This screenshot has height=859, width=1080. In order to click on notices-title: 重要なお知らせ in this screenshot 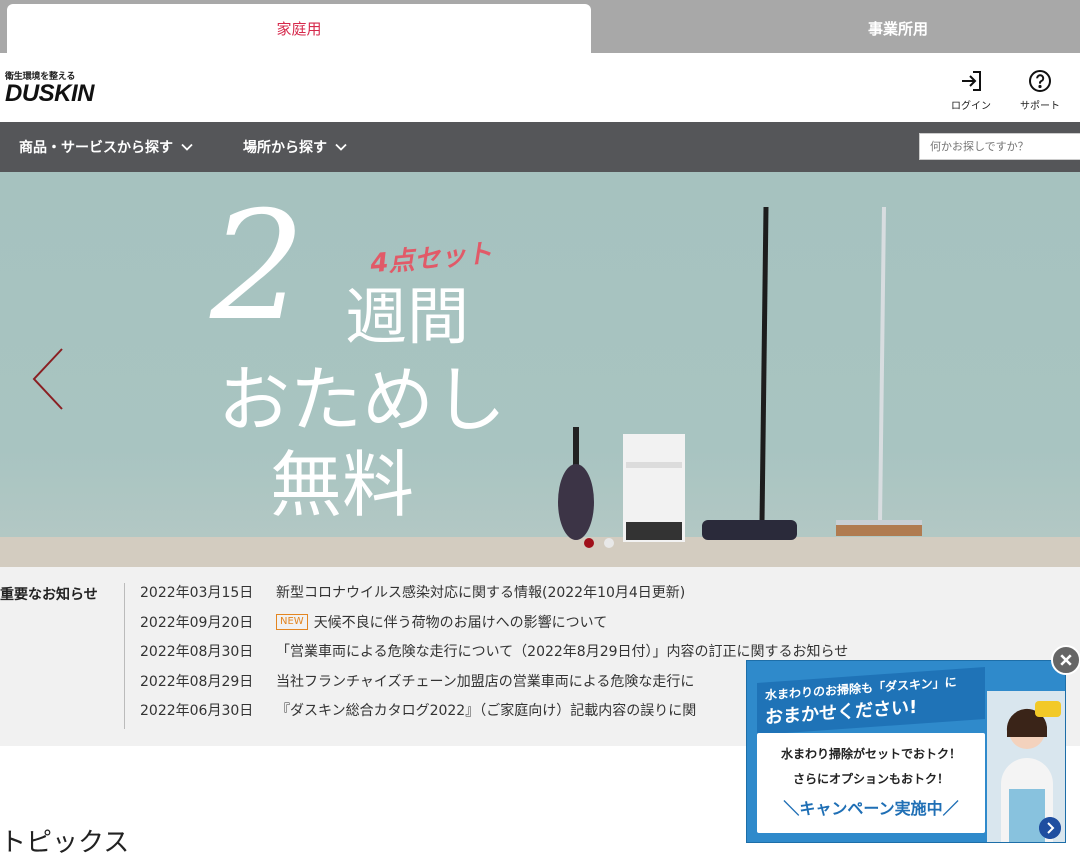, I will do `click(49, 595)`.